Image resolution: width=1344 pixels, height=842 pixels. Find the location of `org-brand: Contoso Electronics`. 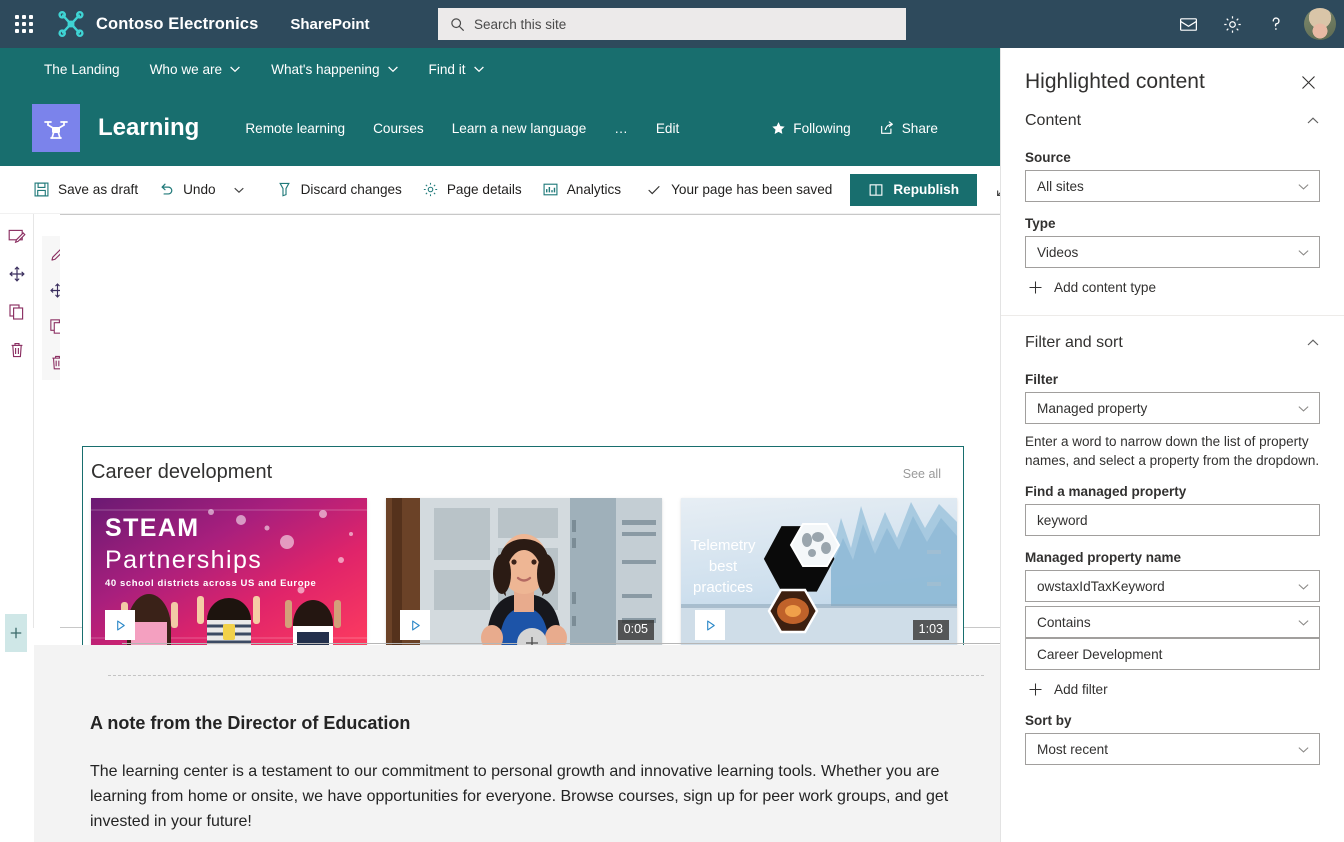

org-brand: Contoso Electronics is located at coordinates (153, 24).